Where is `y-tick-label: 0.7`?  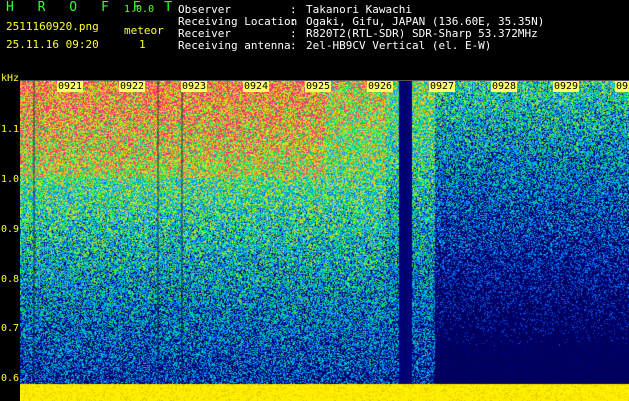
y-tick-label: 0.7 is located at coordinates (10, 328).